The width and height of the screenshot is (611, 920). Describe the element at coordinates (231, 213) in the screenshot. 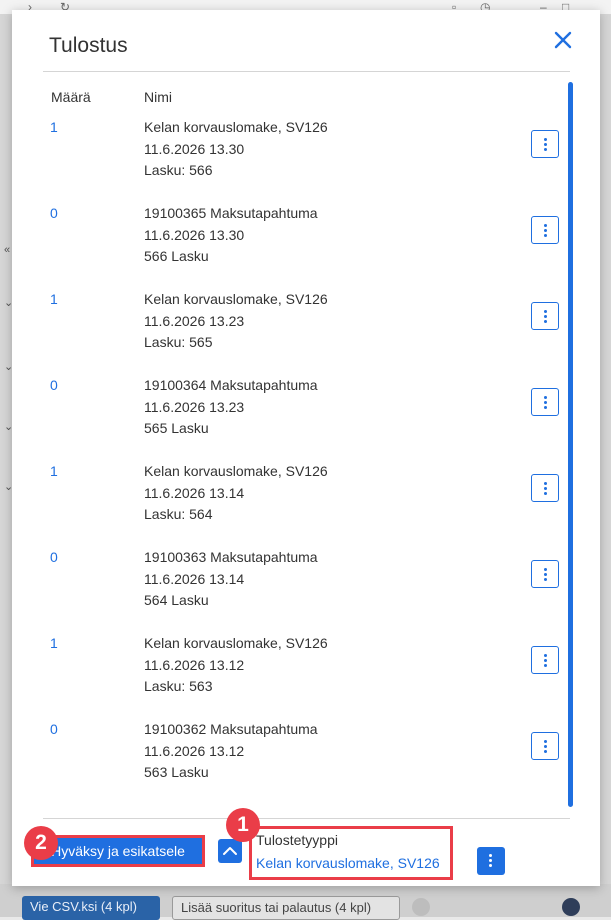

I see `item-title: 19100365 Maksutapahtuma` at that location.